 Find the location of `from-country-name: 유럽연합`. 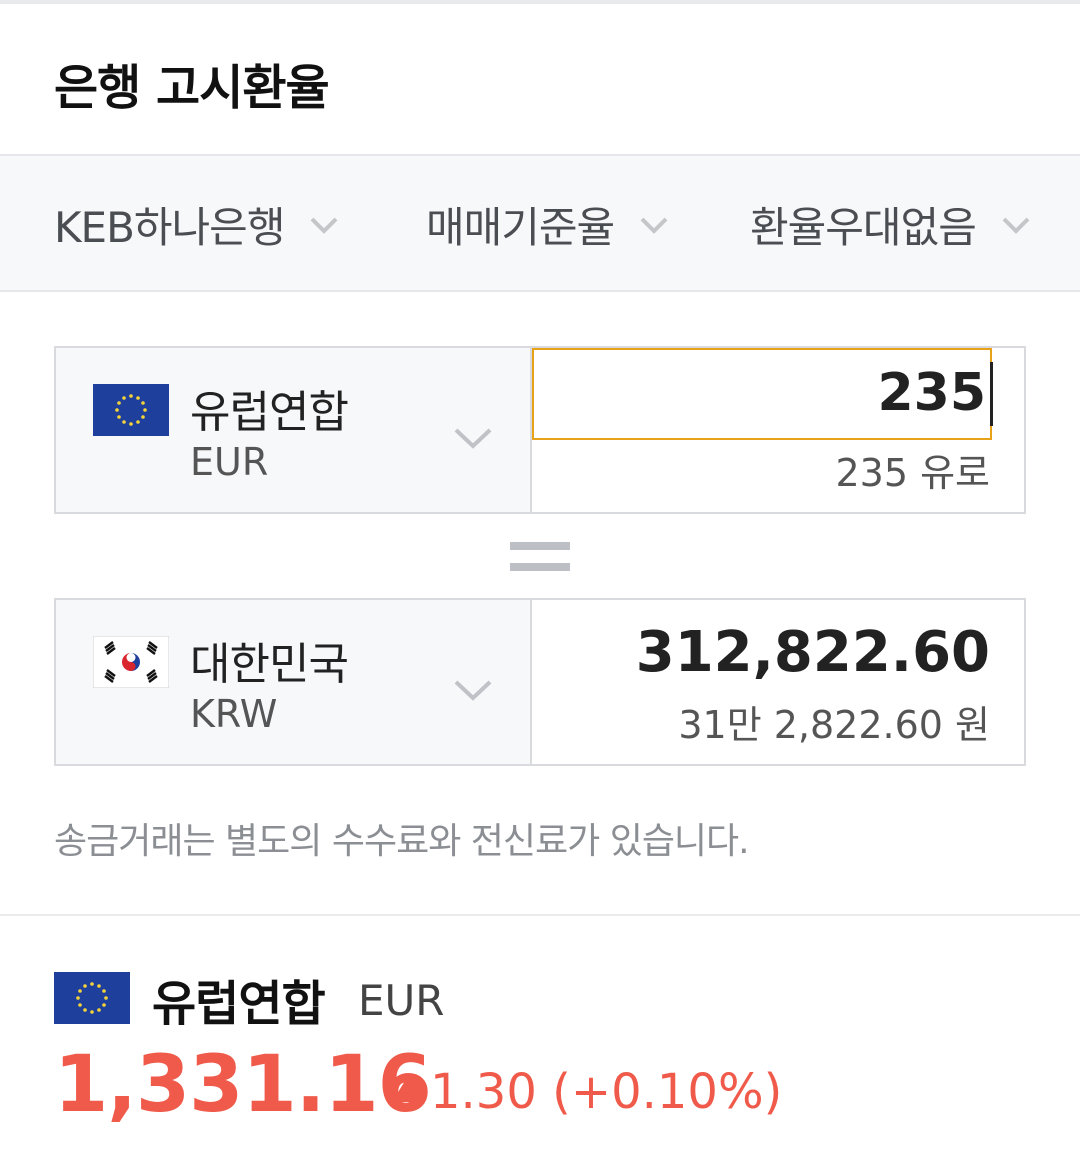

from-country-name: 유럽연합 is located at coordinates (269, 412).